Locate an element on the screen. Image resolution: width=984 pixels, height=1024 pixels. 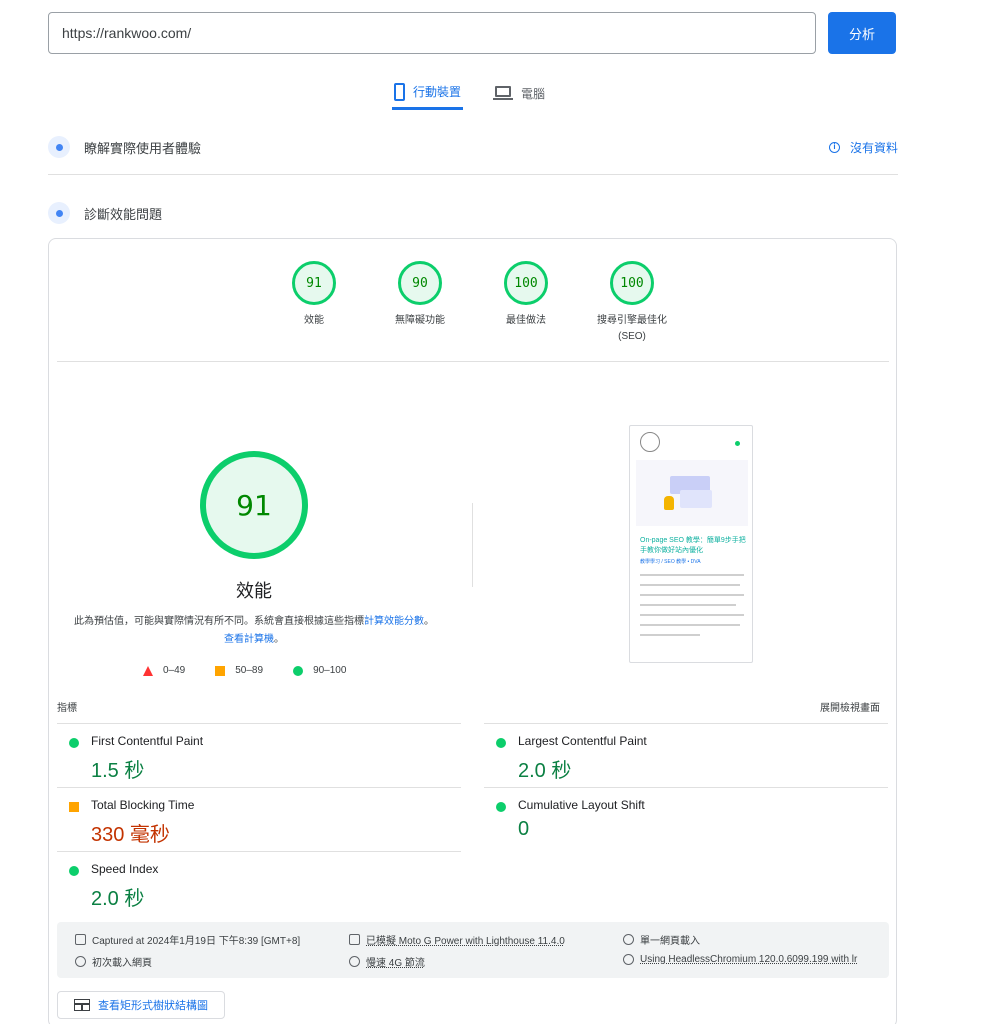
crux-section: 瞭解實際使用者體驗 i 沒有資料 is located at coordinates (473, 147).